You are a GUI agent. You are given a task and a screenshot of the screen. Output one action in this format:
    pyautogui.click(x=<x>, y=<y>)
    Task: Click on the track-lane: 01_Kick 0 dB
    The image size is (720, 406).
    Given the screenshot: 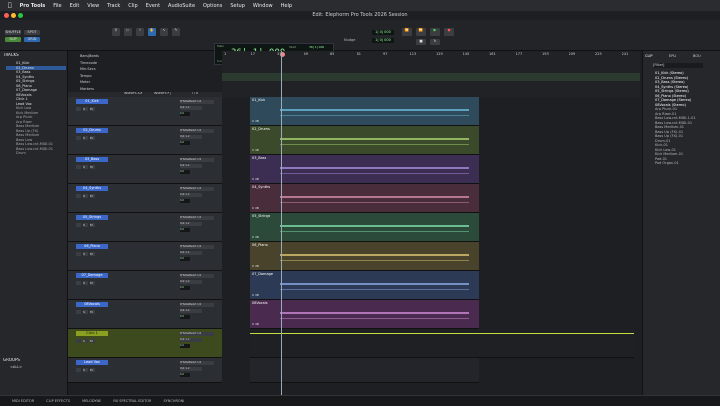 What is the action you would take?
    pyautogui.click(x=364, y=111)
    